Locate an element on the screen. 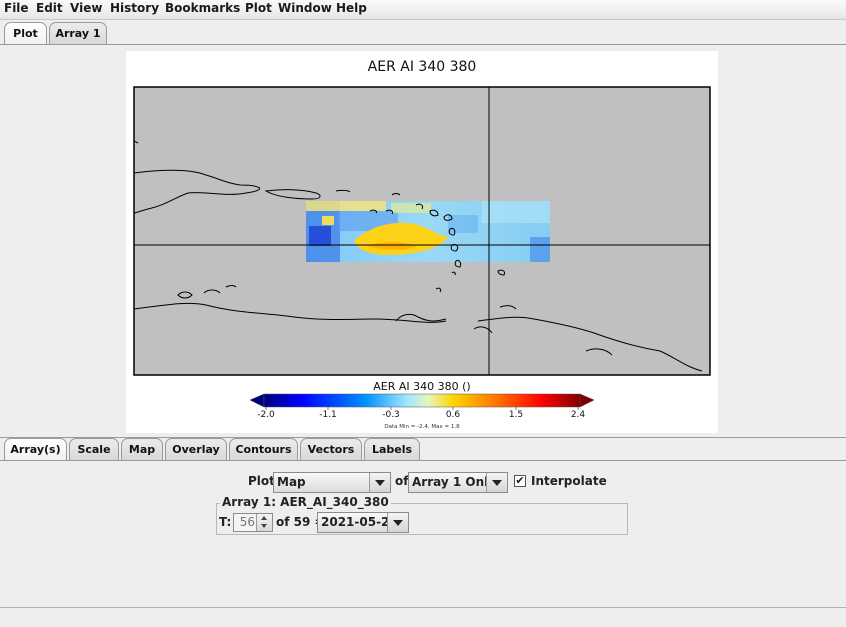 Image resolution: width=846 pixels, height=627 pixels. menu-window: Window is located at coordinates (305, 8).